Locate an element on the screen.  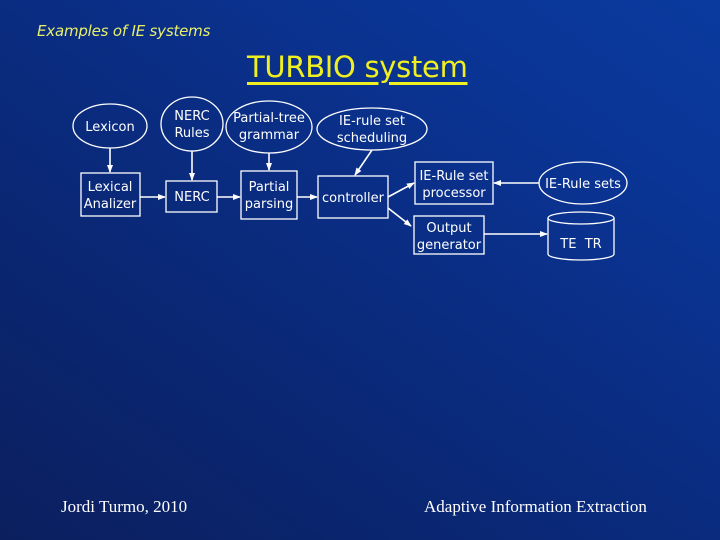
node-label: Partial-tree is located at coordinates (269, 118).